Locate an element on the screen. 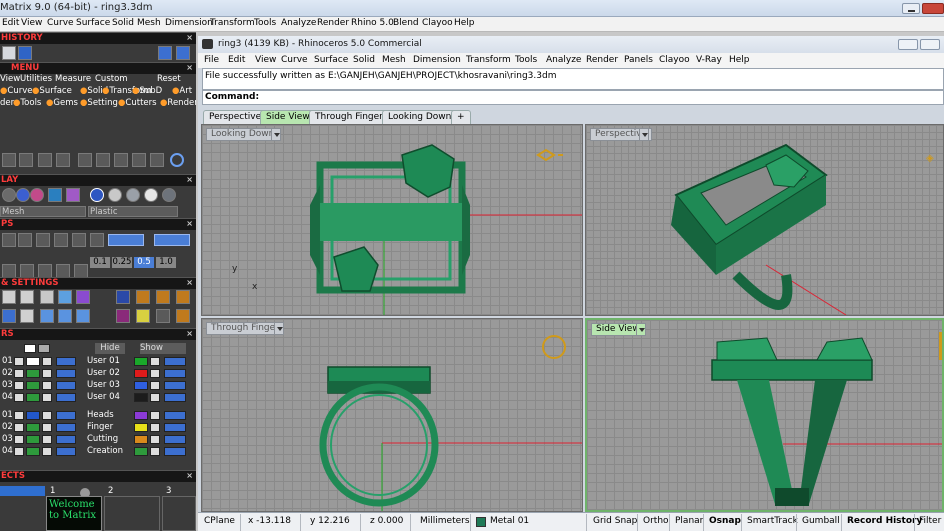  add-tab-button: + is located at coordinates (461, 117).